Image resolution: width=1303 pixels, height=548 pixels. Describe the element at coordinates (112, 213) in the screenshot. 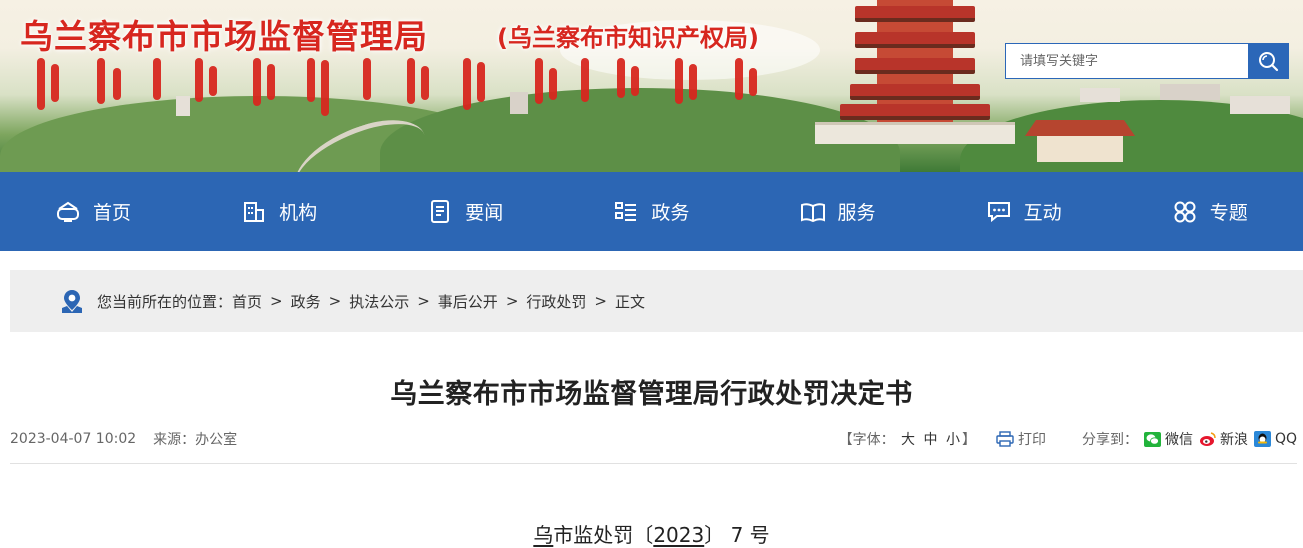

I see `nav-item-label: 首页` at that location.